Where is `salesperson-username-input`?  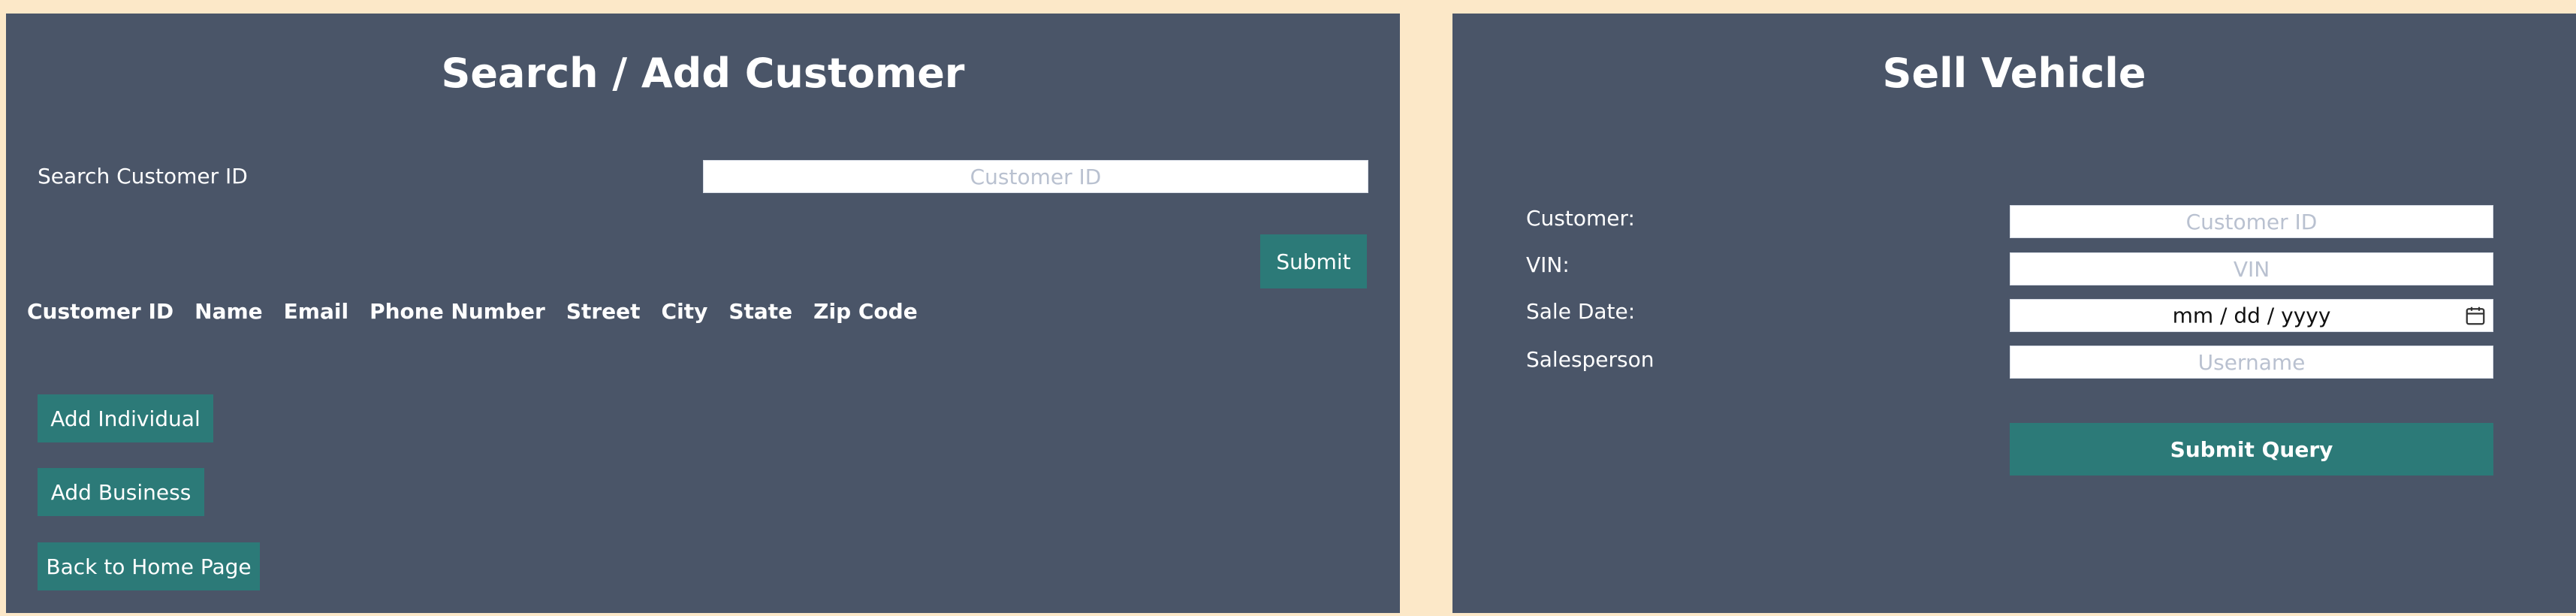
salesperson-username-input is located at coordinates (2251, 362).